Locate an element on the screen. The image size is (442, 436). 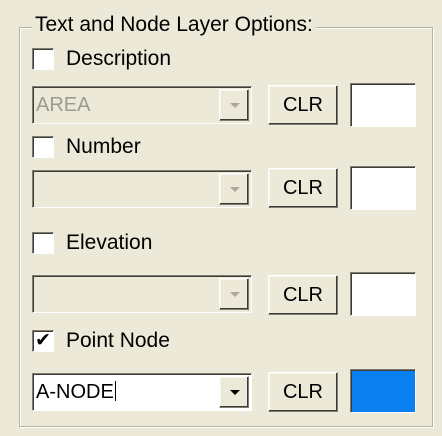
description-checkbox-row: Description is located at coordinates (101, 59).